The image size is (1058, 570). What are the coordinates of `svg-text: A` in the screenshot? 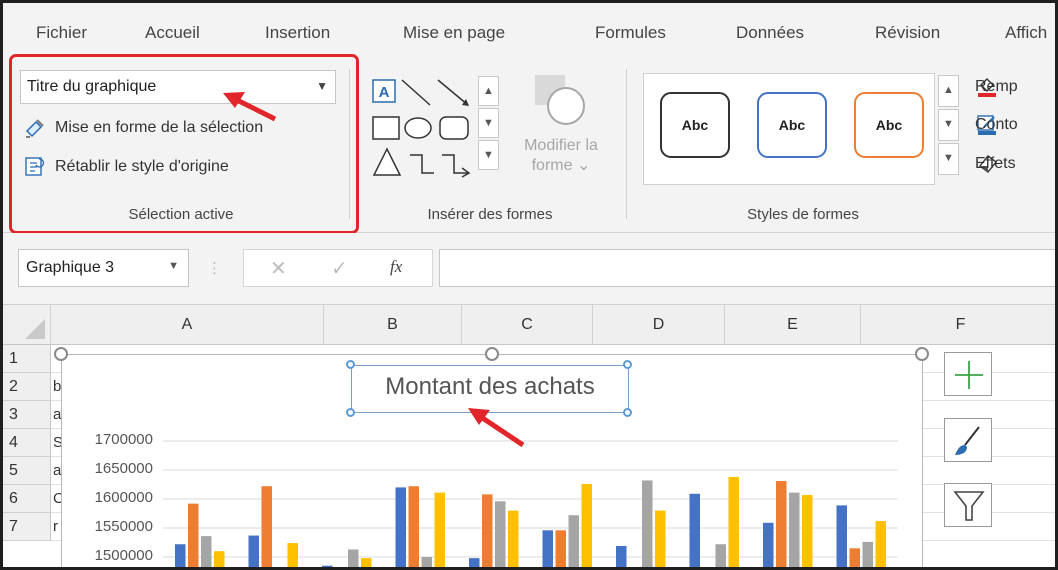 It's located at (384, 92).